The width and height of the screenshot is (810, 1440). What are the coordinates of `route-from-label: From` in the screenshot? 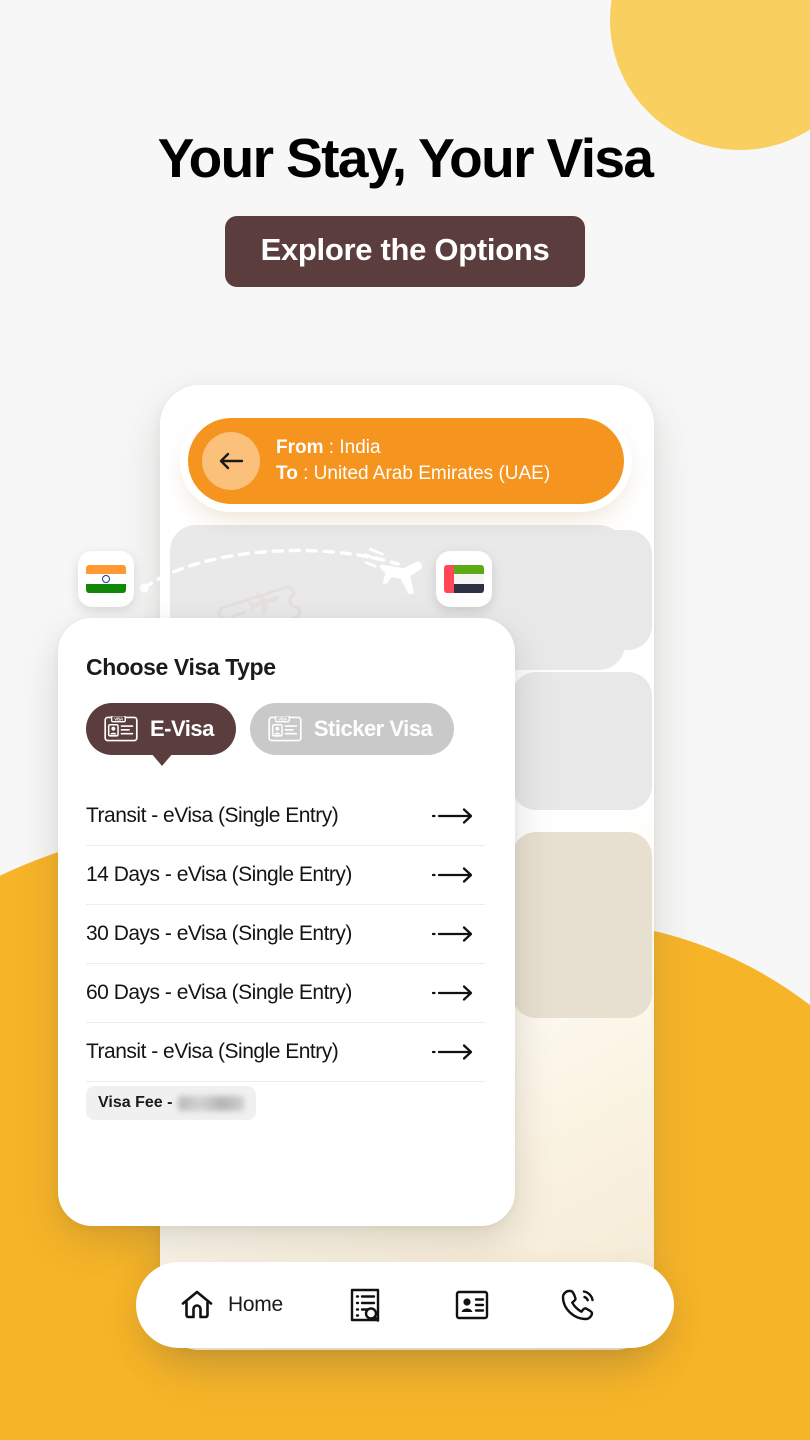 It's located at (300, 447).